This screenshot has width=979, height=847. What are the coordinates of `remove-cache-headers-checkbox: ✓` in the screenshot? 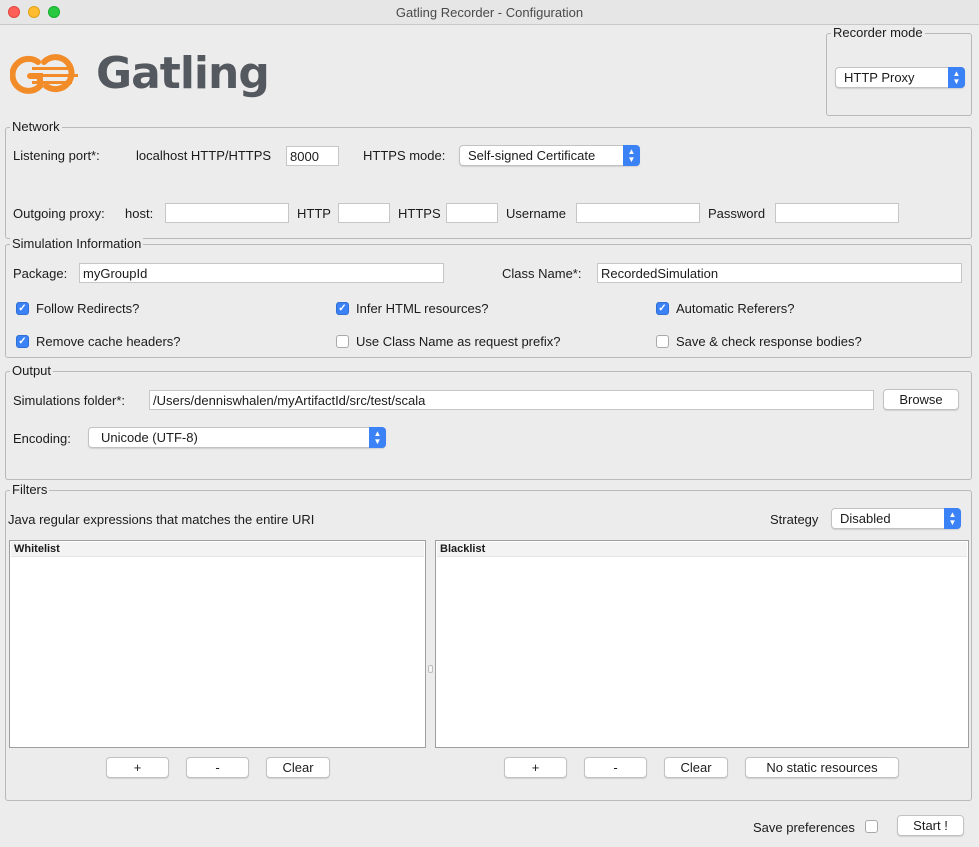 It's located at (22, 341).